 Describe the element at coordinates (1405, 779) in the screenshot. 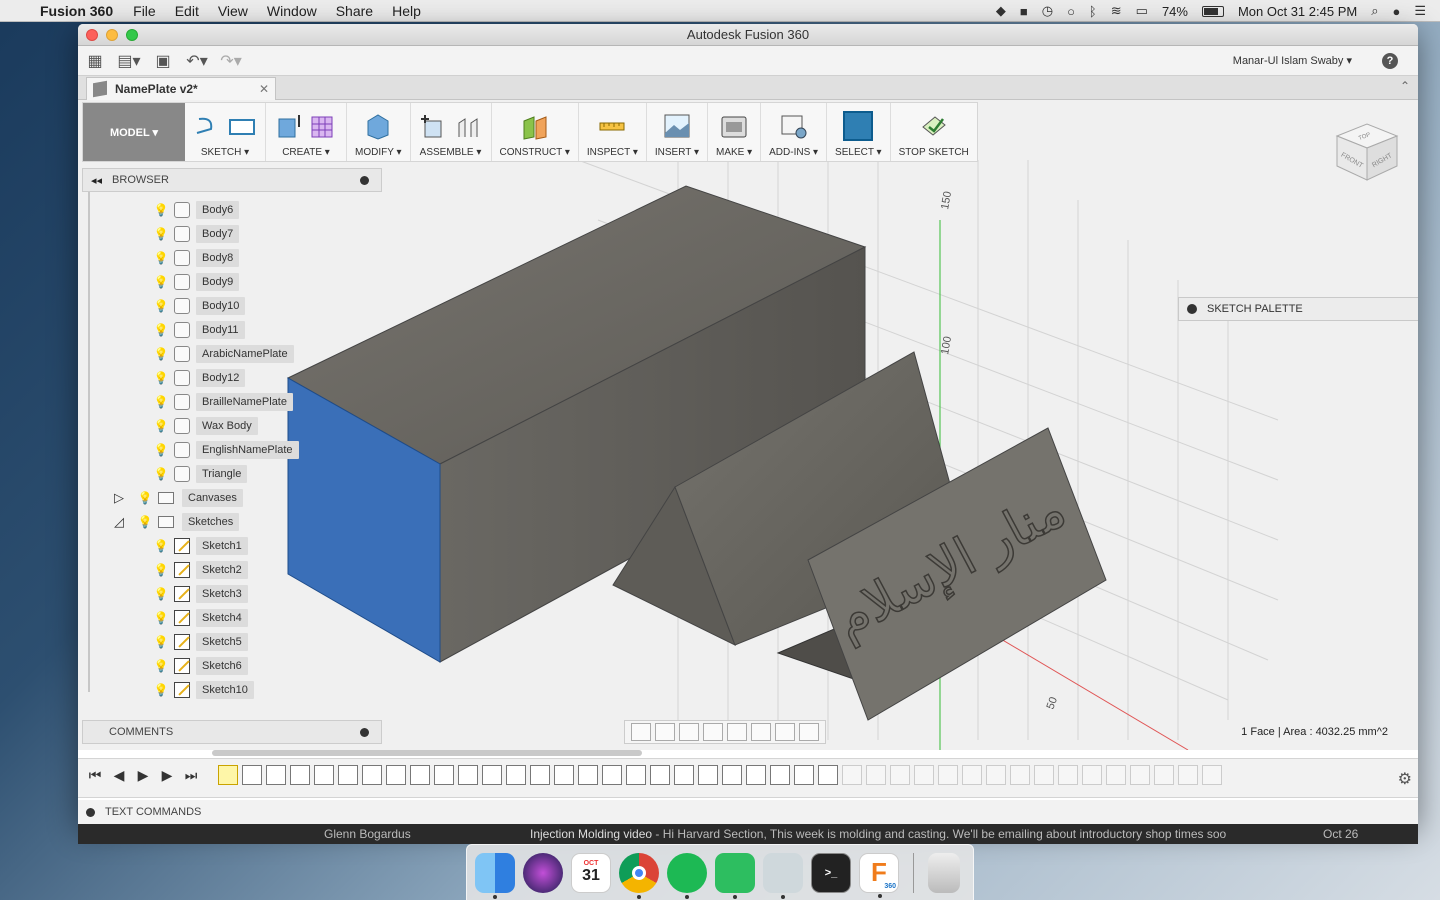

I see `timeline-settings-gear-icon: ⚙` at that location.